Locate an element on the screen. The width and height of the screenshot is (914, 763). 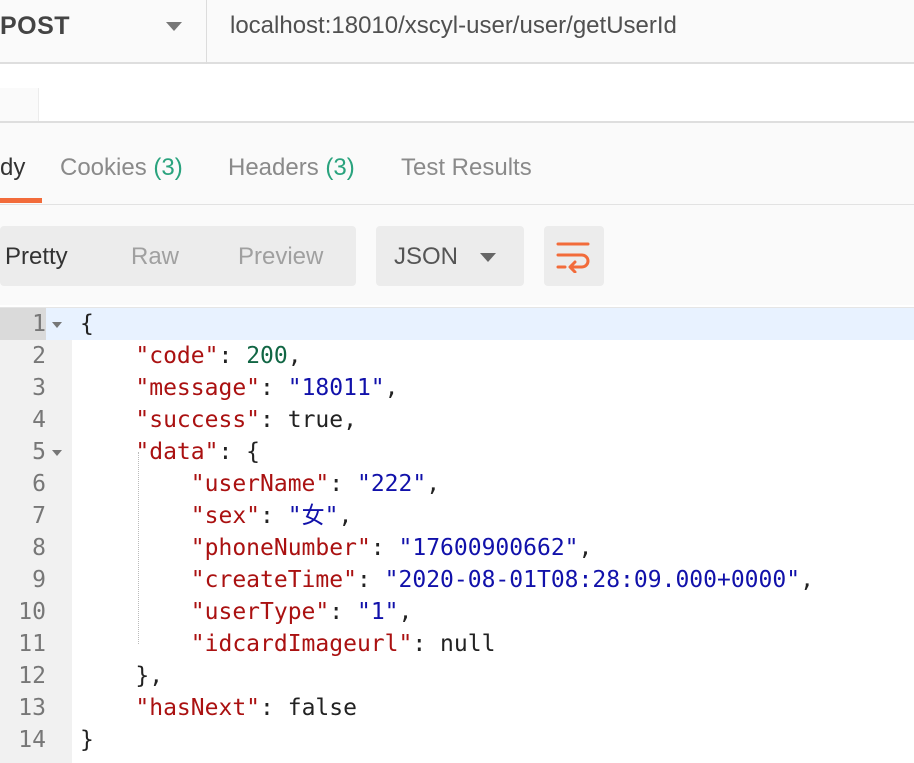
line-number: 8 is located at coordinates (39, 548).